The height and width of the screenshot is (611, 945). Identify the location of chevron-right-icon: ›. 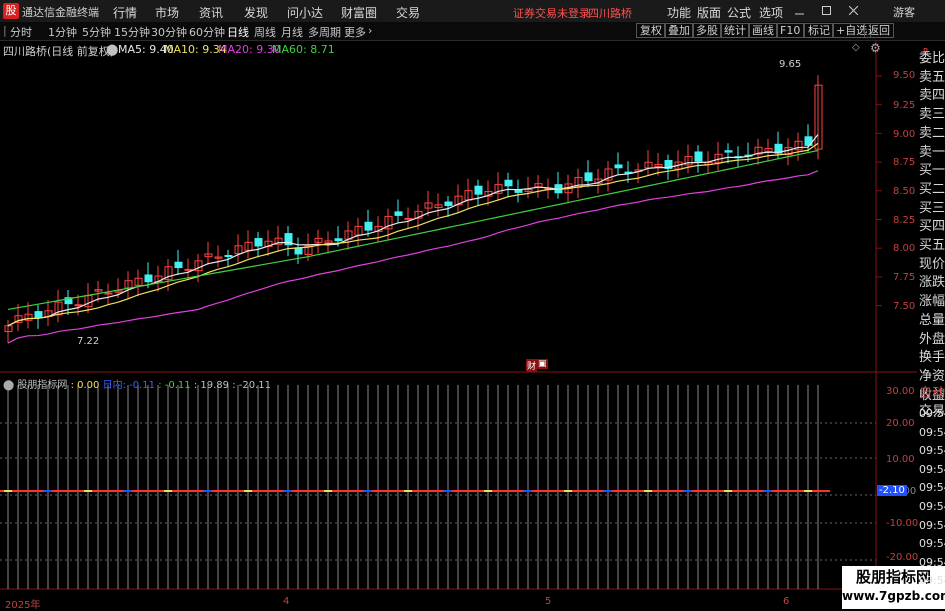
(370, 30).